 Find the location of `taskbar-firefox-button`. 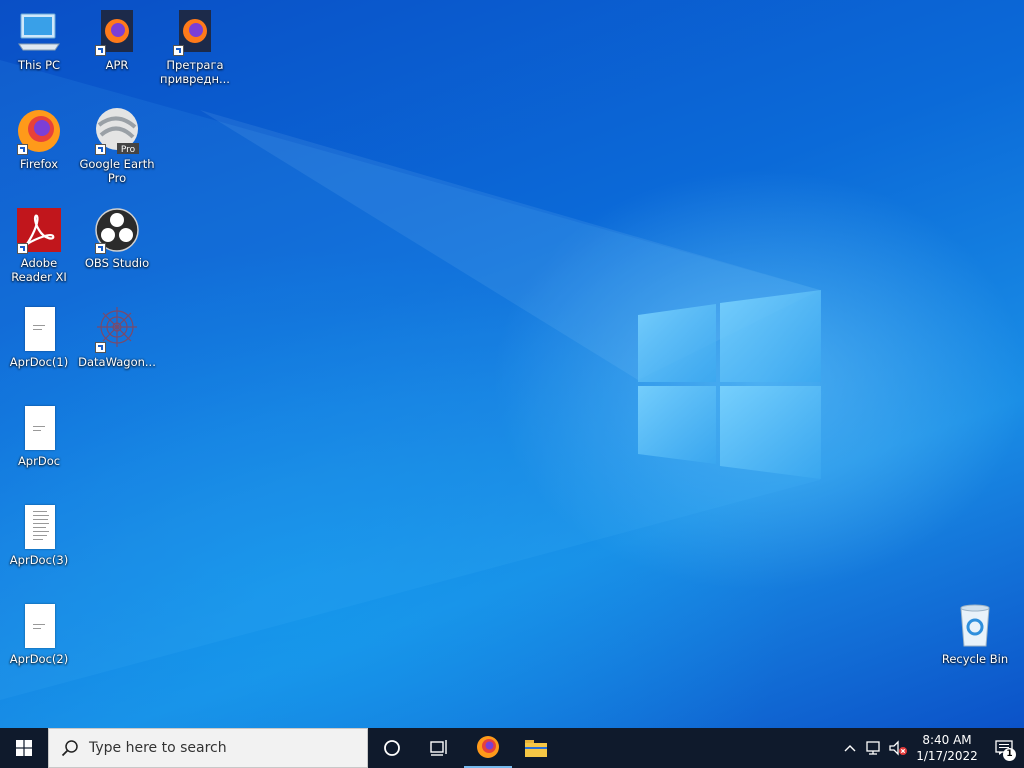

taskbar-firefox-button is located at coordinates (488, 748).